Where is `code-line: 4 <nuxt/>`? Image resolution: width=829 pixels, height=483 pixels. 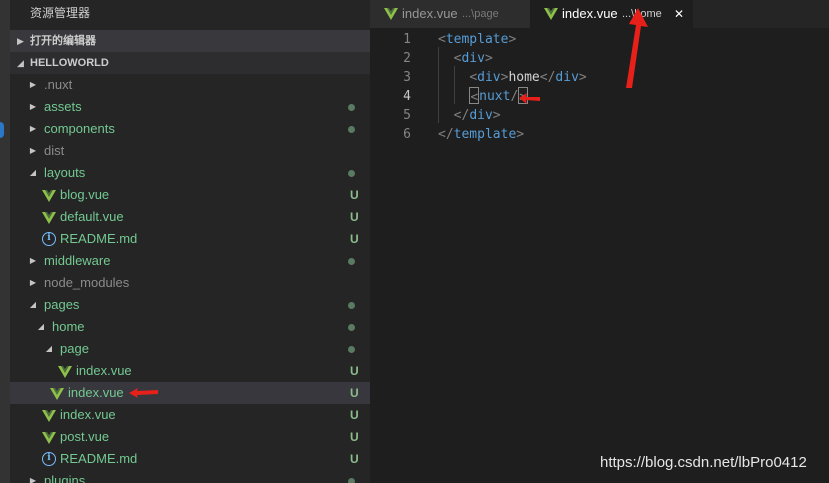
code-line: 4 <nuxt/> is located at coordinates (599, 96).